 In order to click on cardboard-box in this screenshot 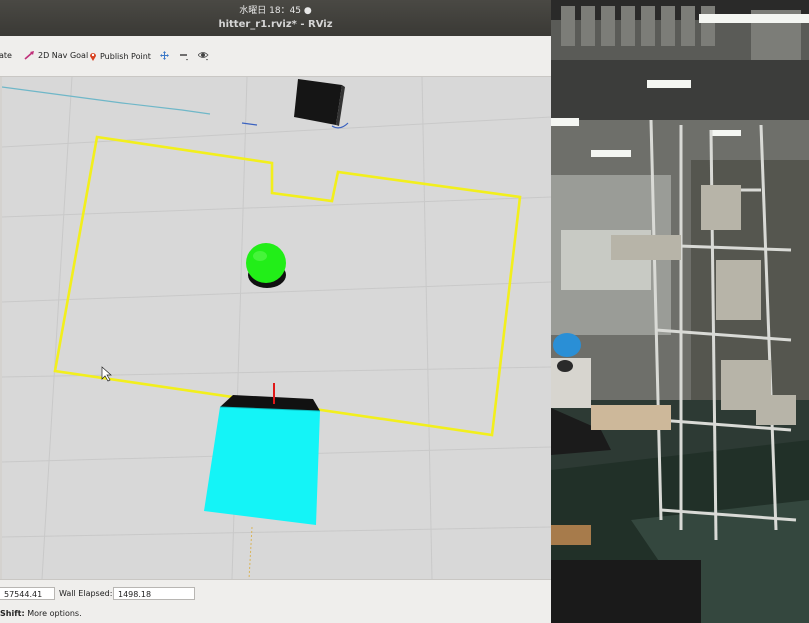, I will do `click(631, 417)`.